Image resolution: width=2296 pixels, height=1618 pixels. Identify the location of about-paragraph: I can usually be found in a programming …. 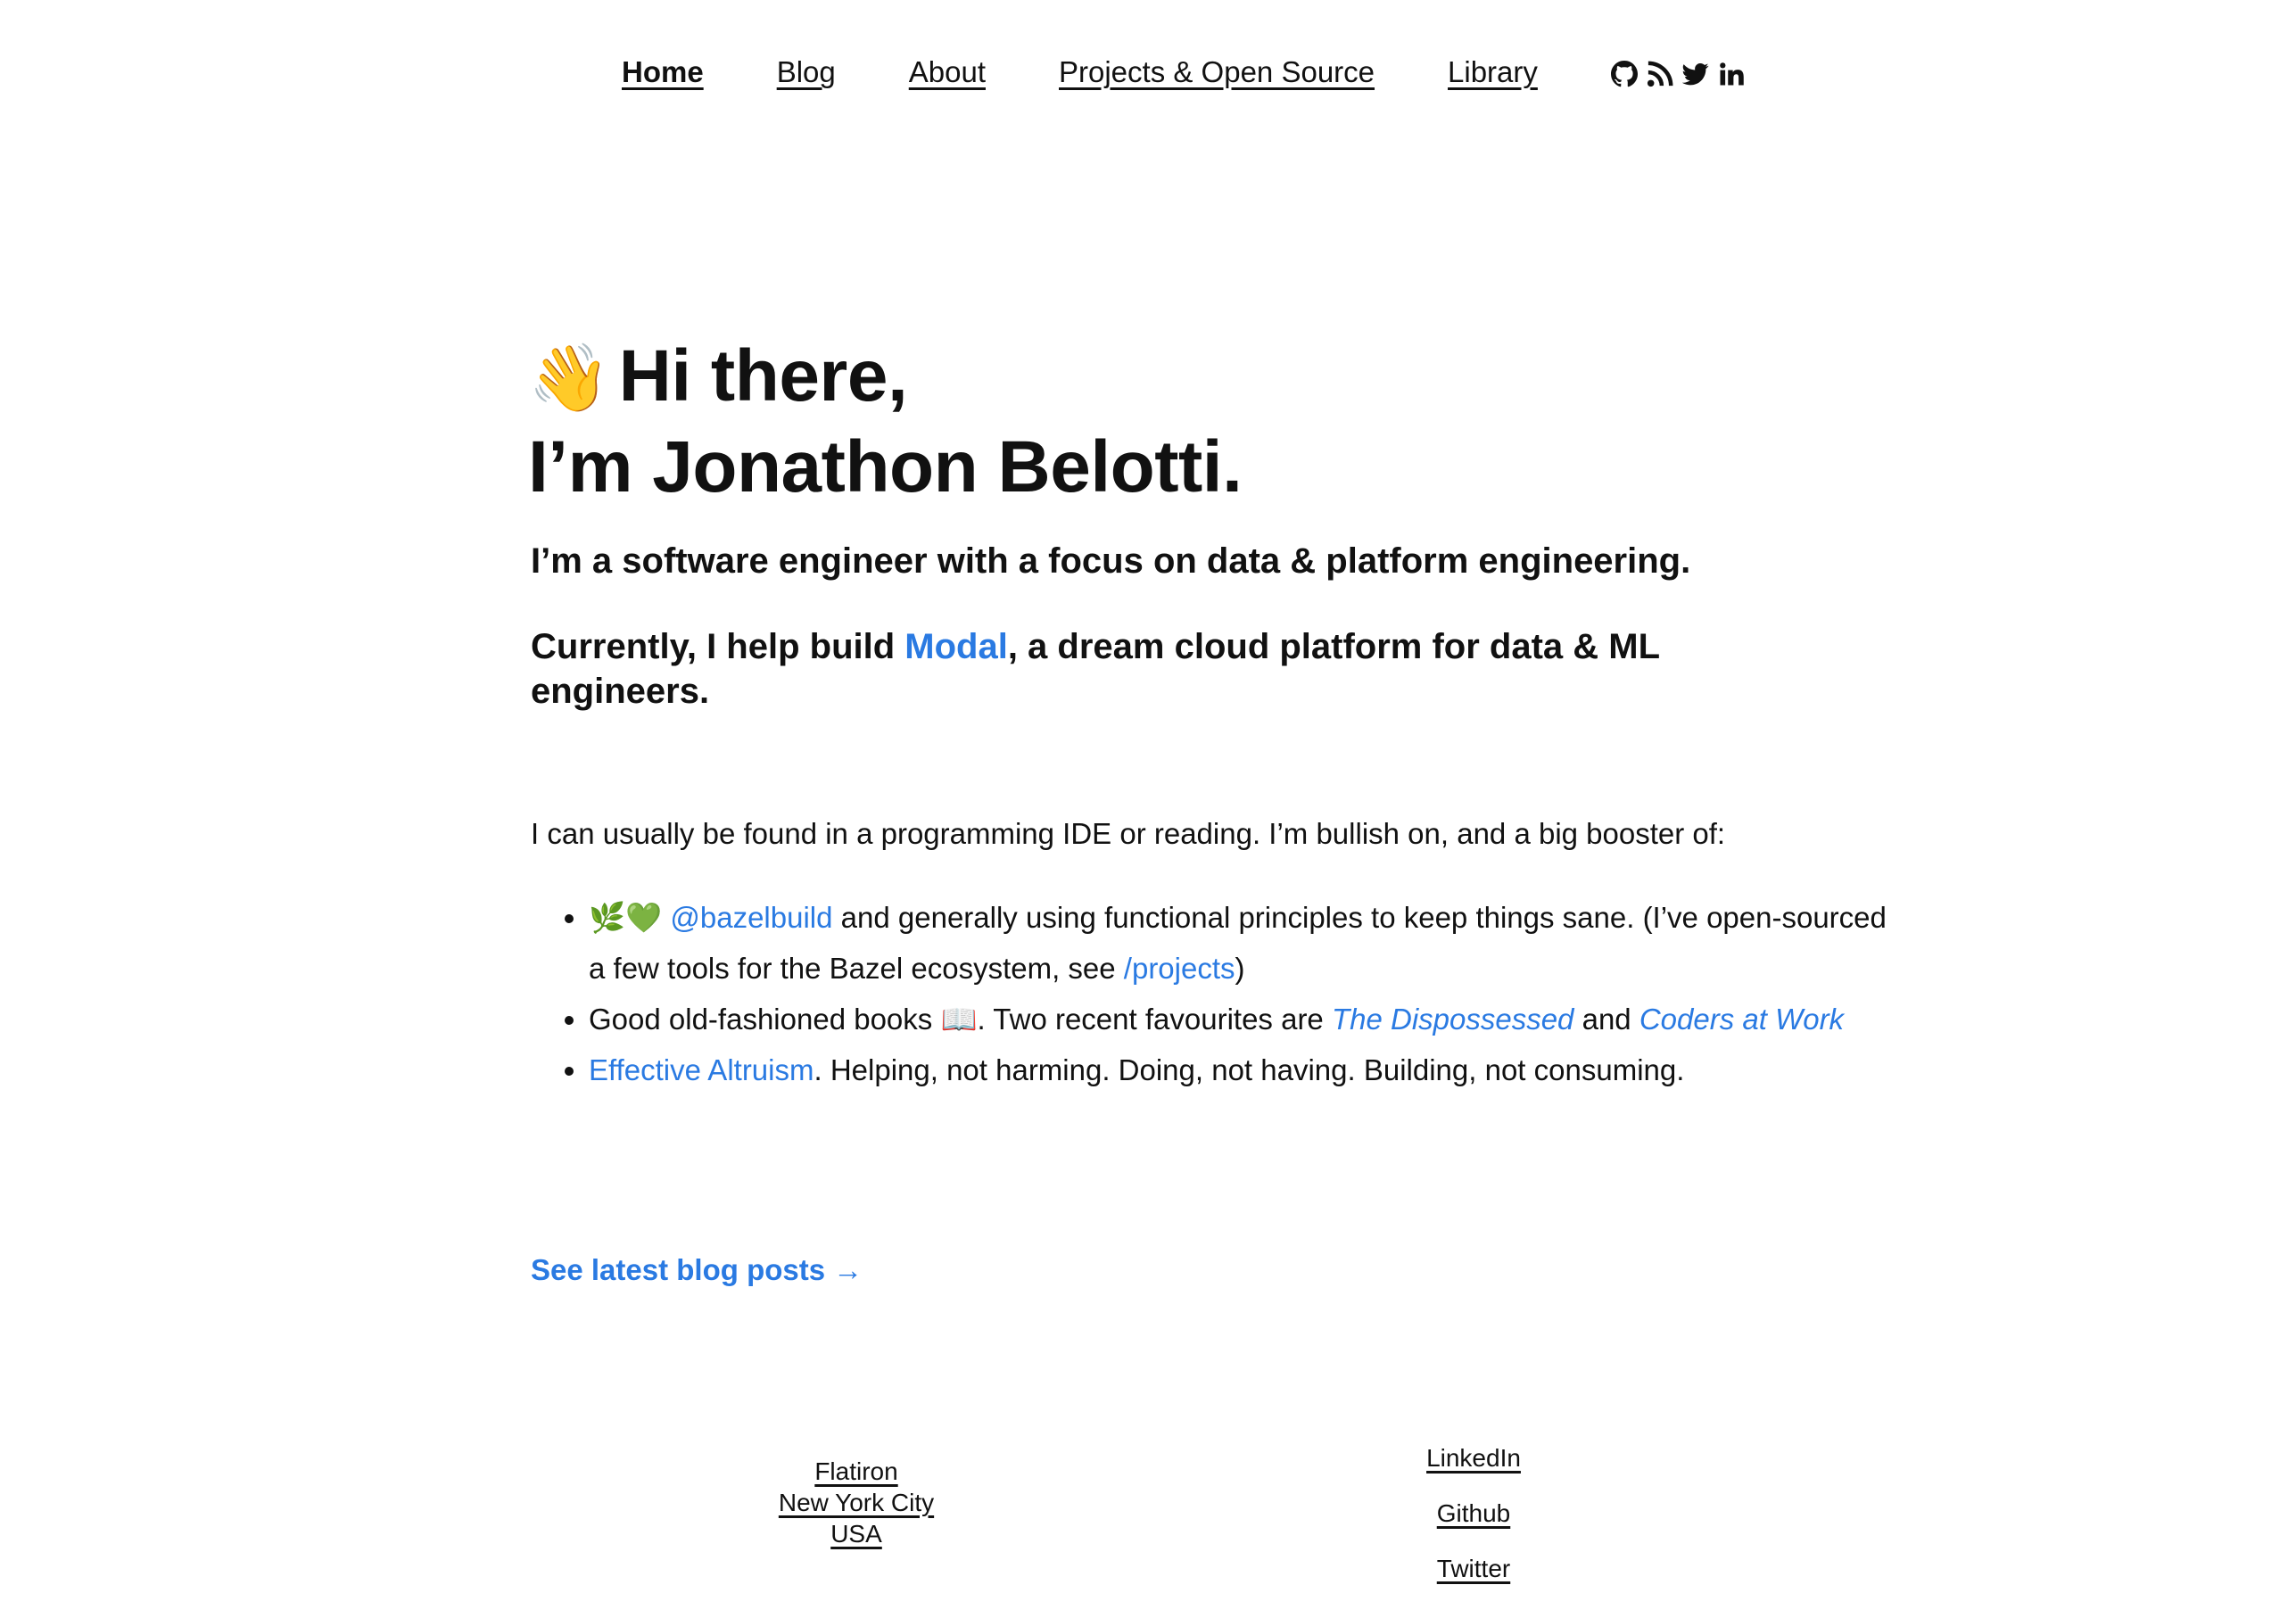
(1128, 833).